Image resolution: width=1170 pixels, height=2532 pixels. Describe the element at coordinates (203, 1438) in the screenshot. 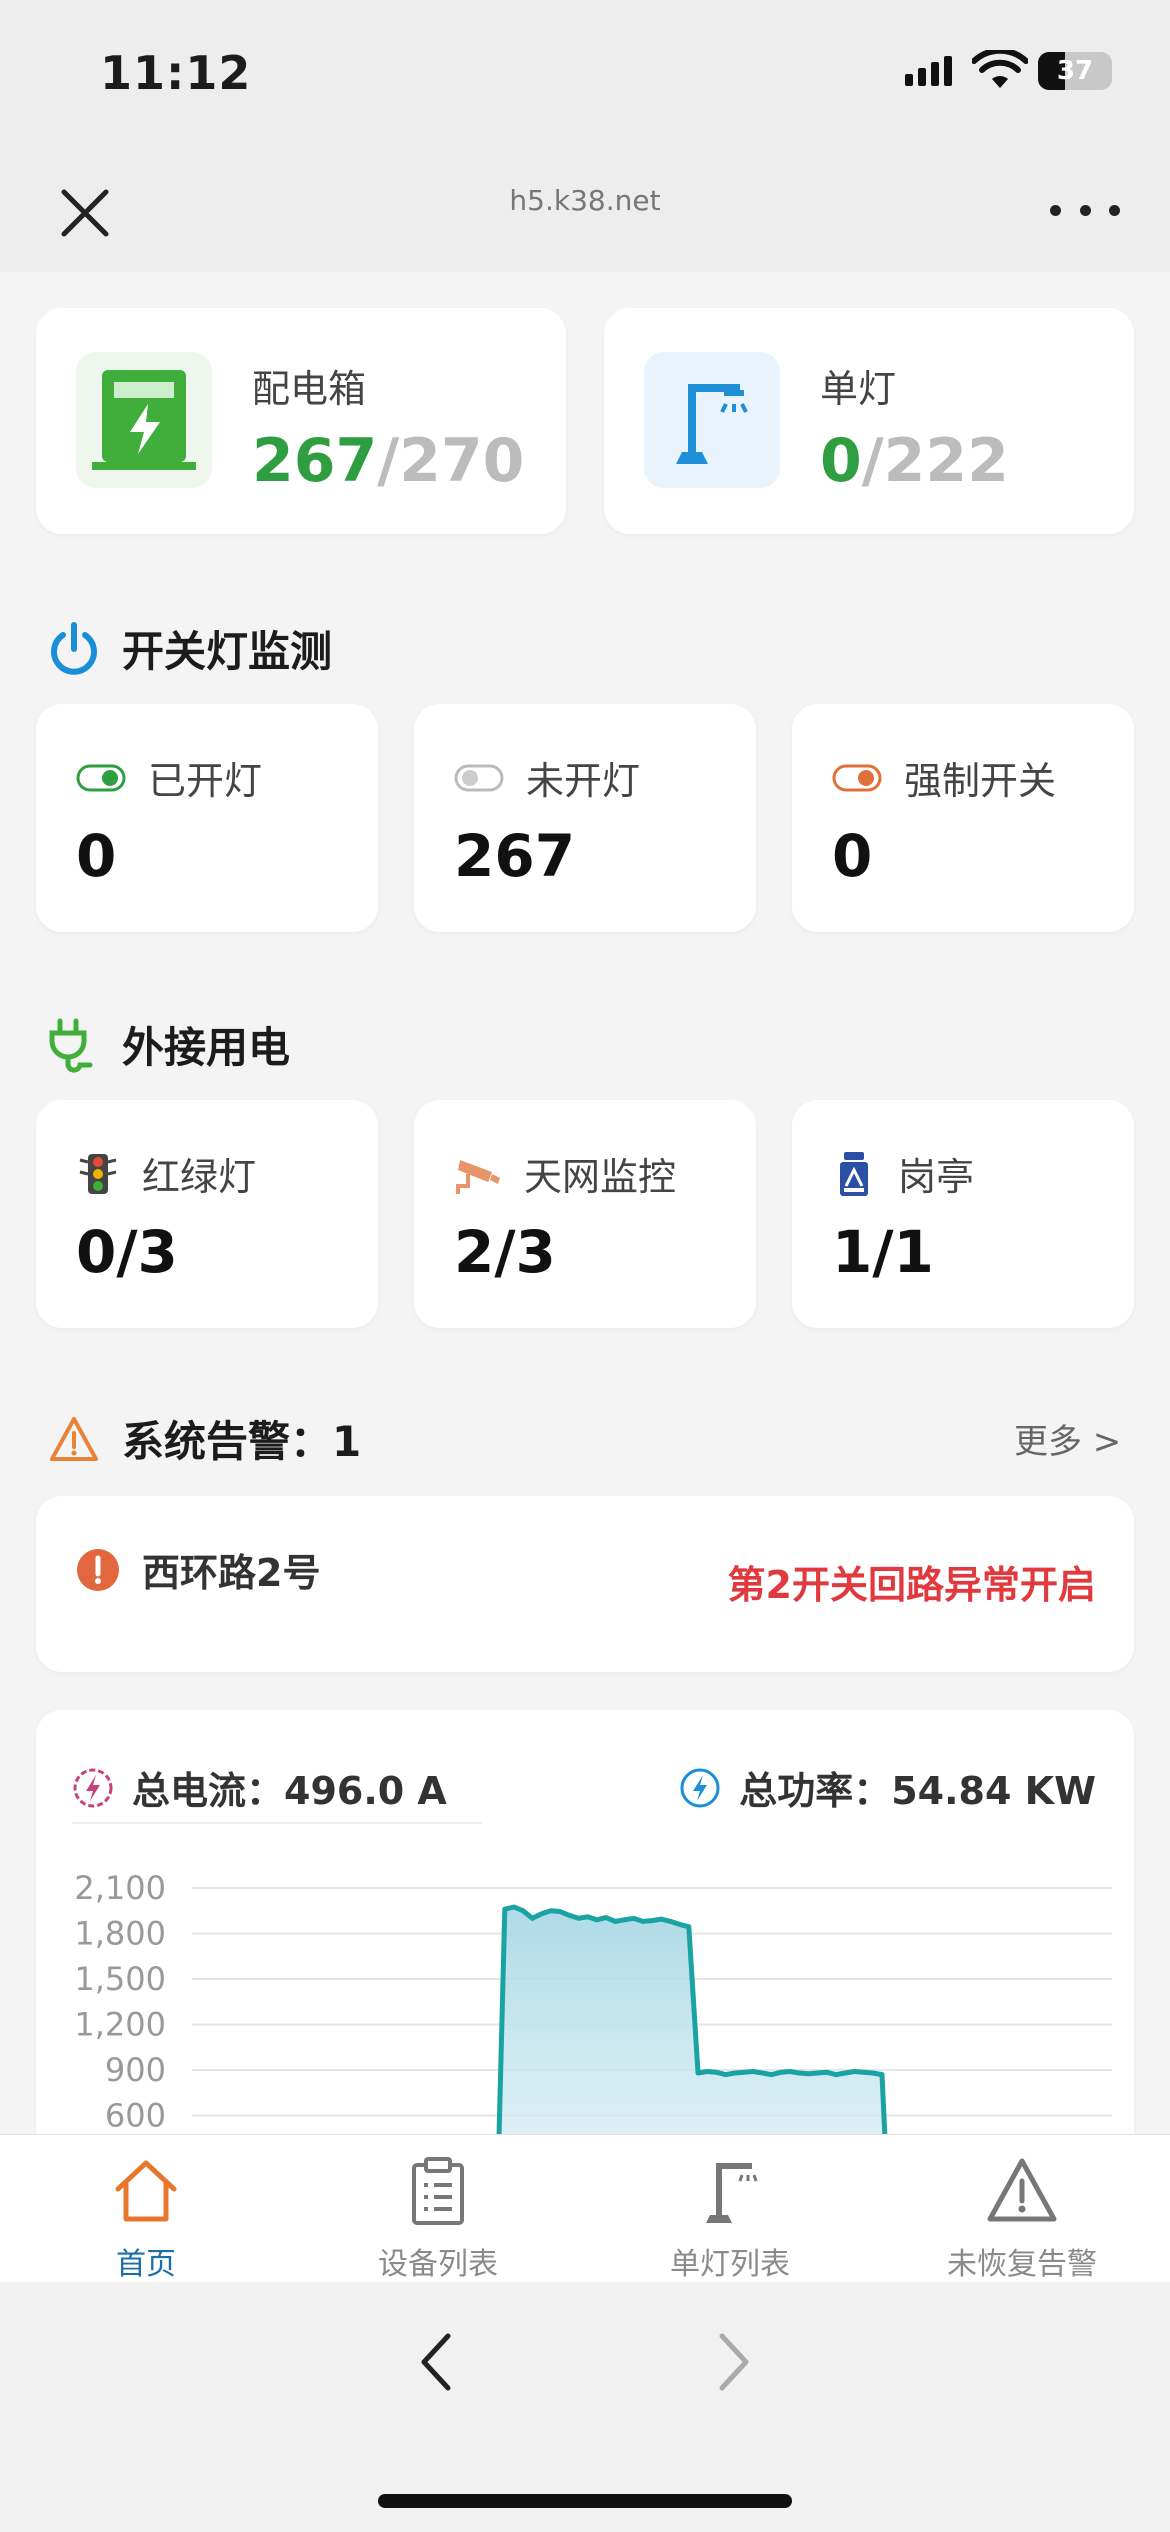

I see `system-alarm-heading: 系统告警：1` at that location.